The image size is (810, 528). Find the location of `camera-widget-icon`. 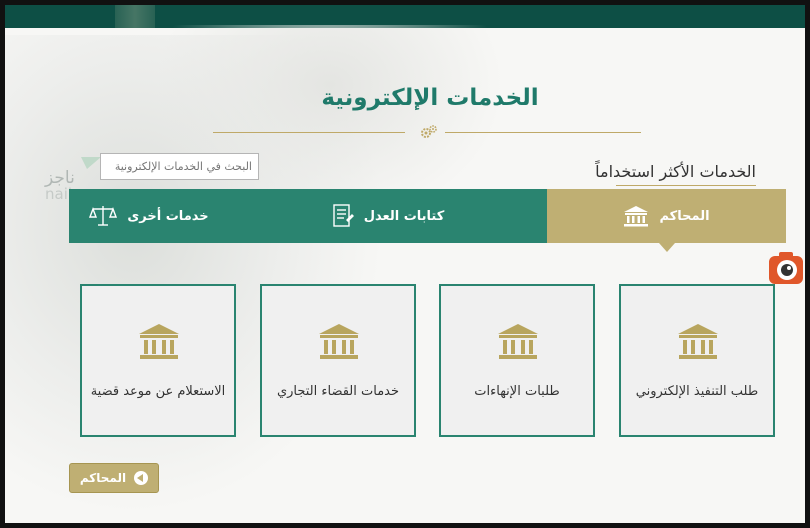

camera-widget-icon is located at coordinates (786, 268).